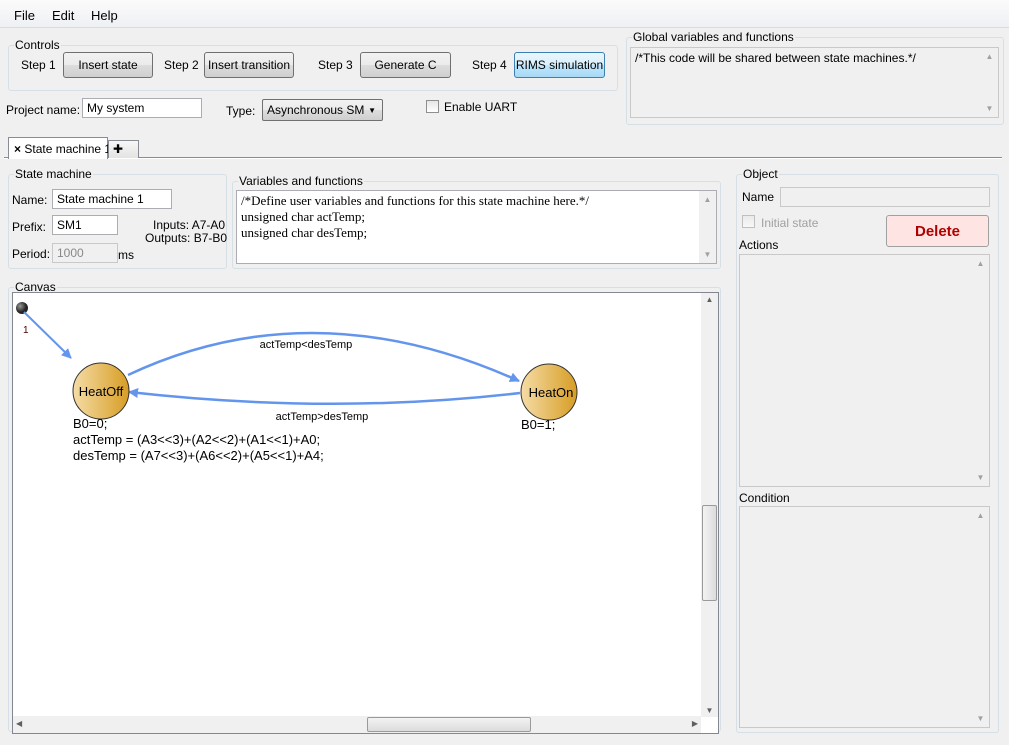 This screenshot has height=745, width=1009. I want to click on initial-label: 1, so click(26, 330).